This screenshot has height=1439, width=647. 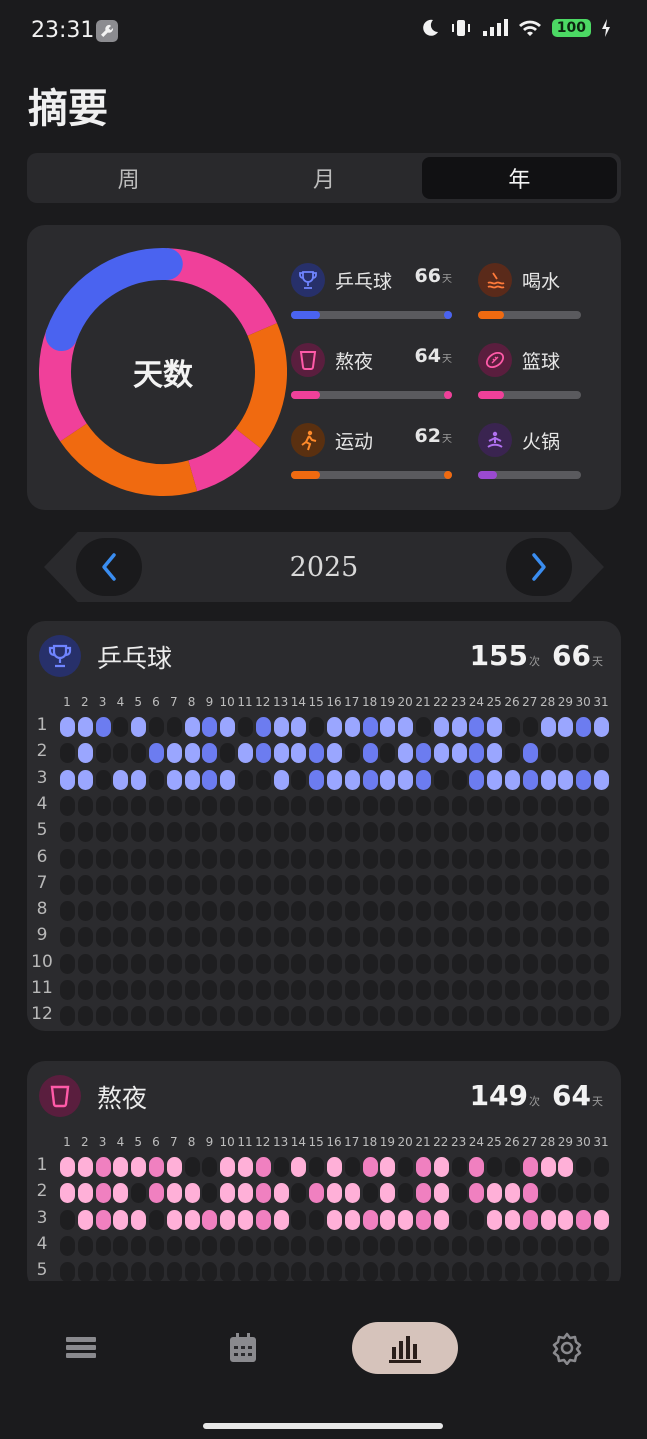 What do you see at coordinates (519, 178) in the screenshot?
I see `tab-year: 年` at bounding box center [519, 178].